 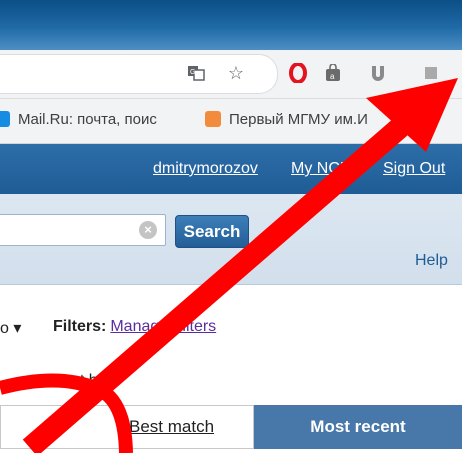 I want to click on help-link: Help, so click(x=431, y=261).